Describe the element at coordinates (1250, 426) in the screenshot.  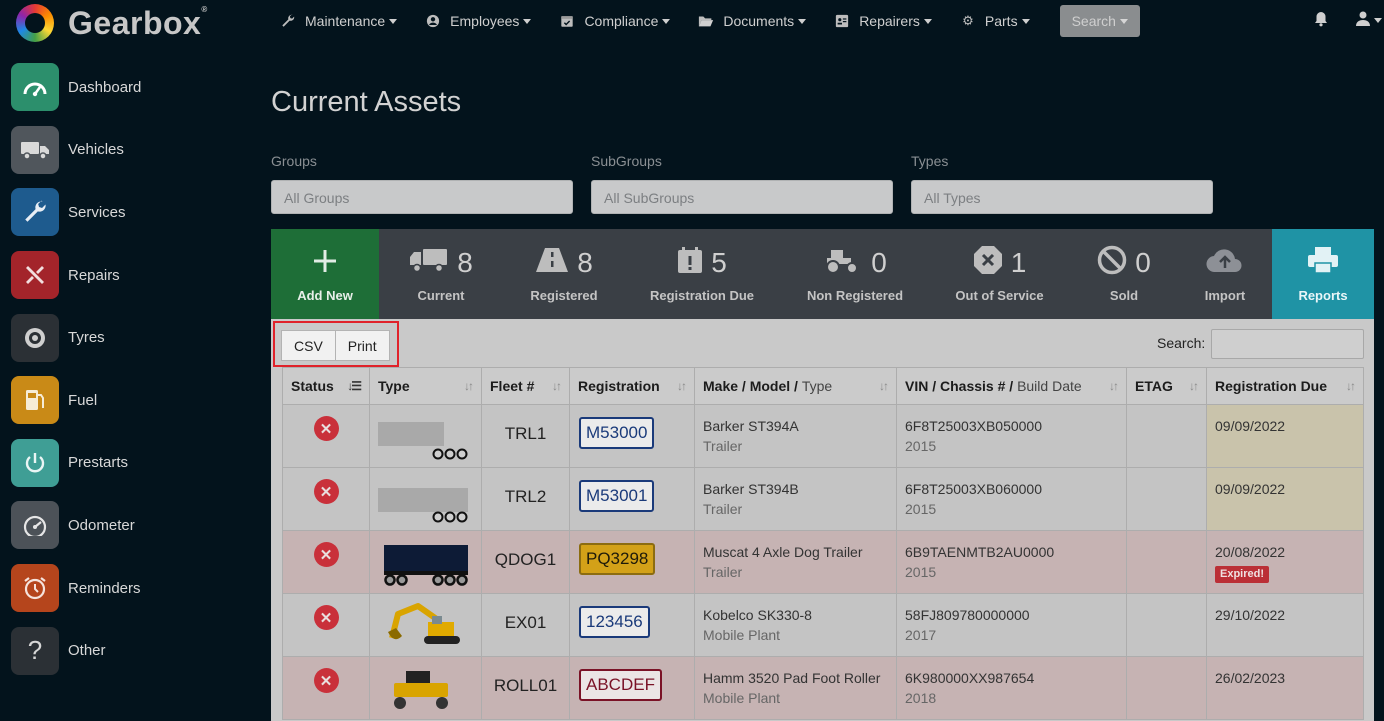
I see `registration-due-date: 09/09/2022` at that location.